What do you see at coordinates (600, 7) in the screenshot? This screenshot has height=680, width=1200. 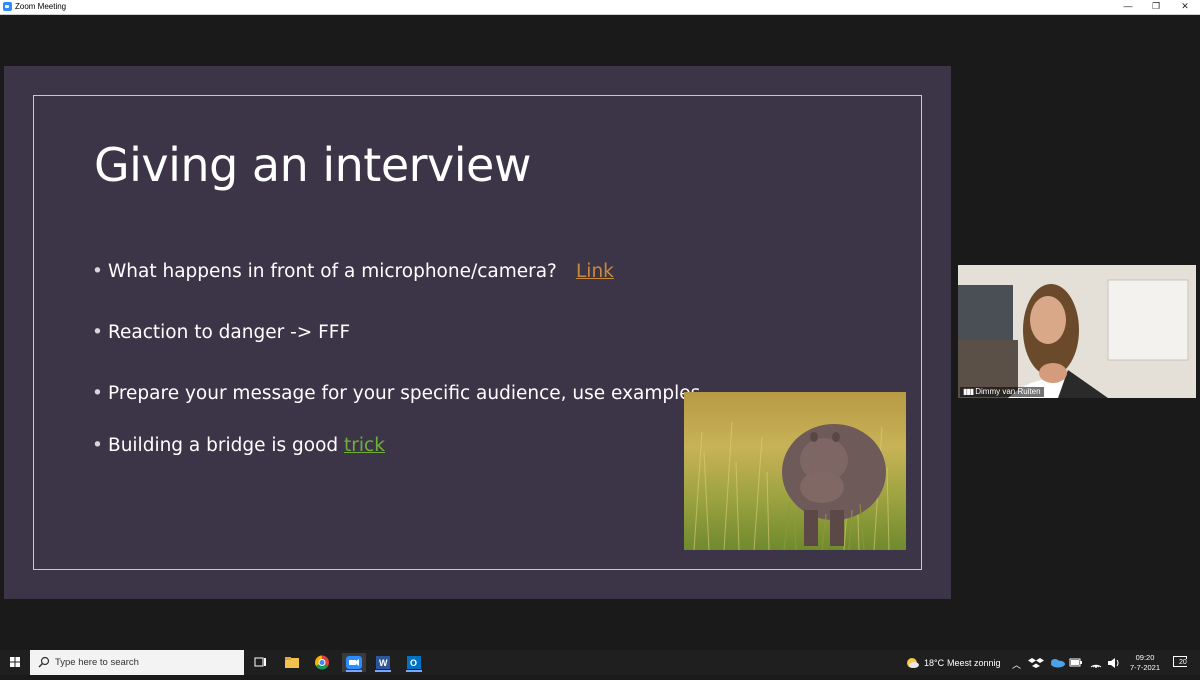 I see `window-titlebar: Zoom Meeting — ❐ ✕` at bounding box center [600, 7].